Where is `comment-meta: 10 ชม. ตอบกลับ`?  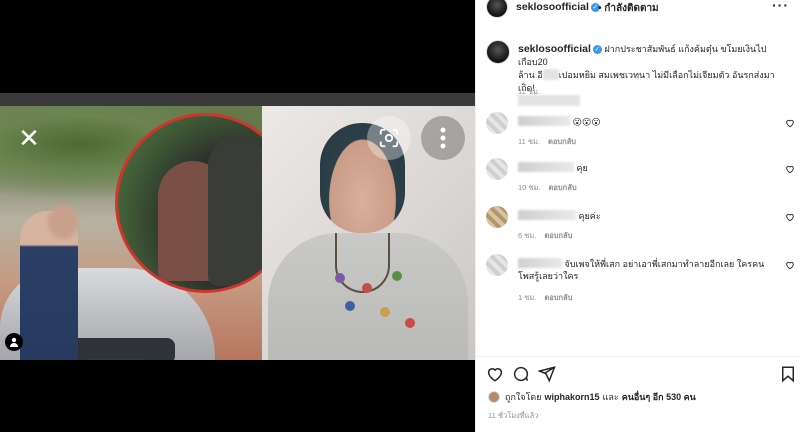
comment-meta: 10 ชม. ตอบกลับ is located at coordinates (551, 188).